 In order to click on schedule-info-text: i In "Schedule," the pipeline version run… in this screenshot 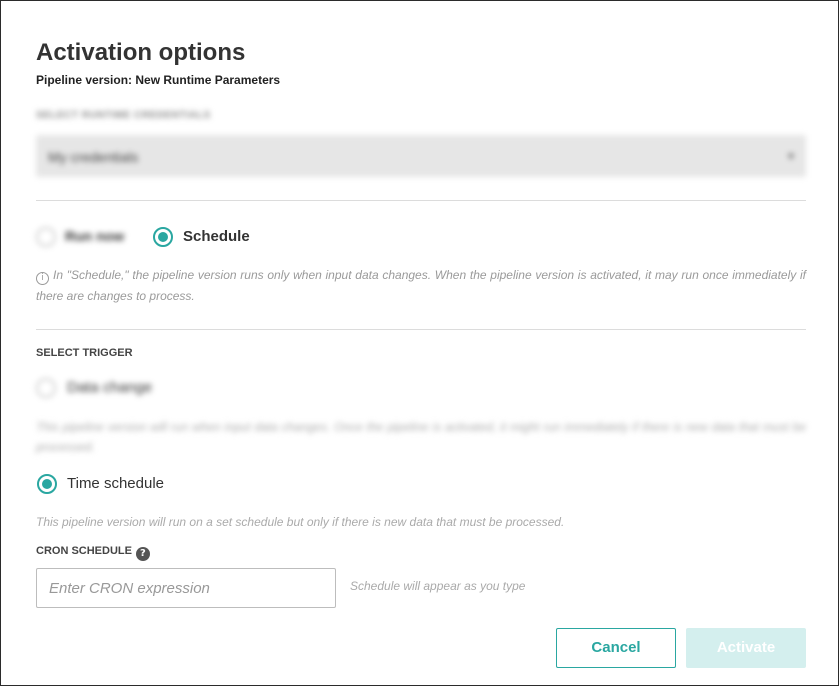, I will do `click(421, 286)`.